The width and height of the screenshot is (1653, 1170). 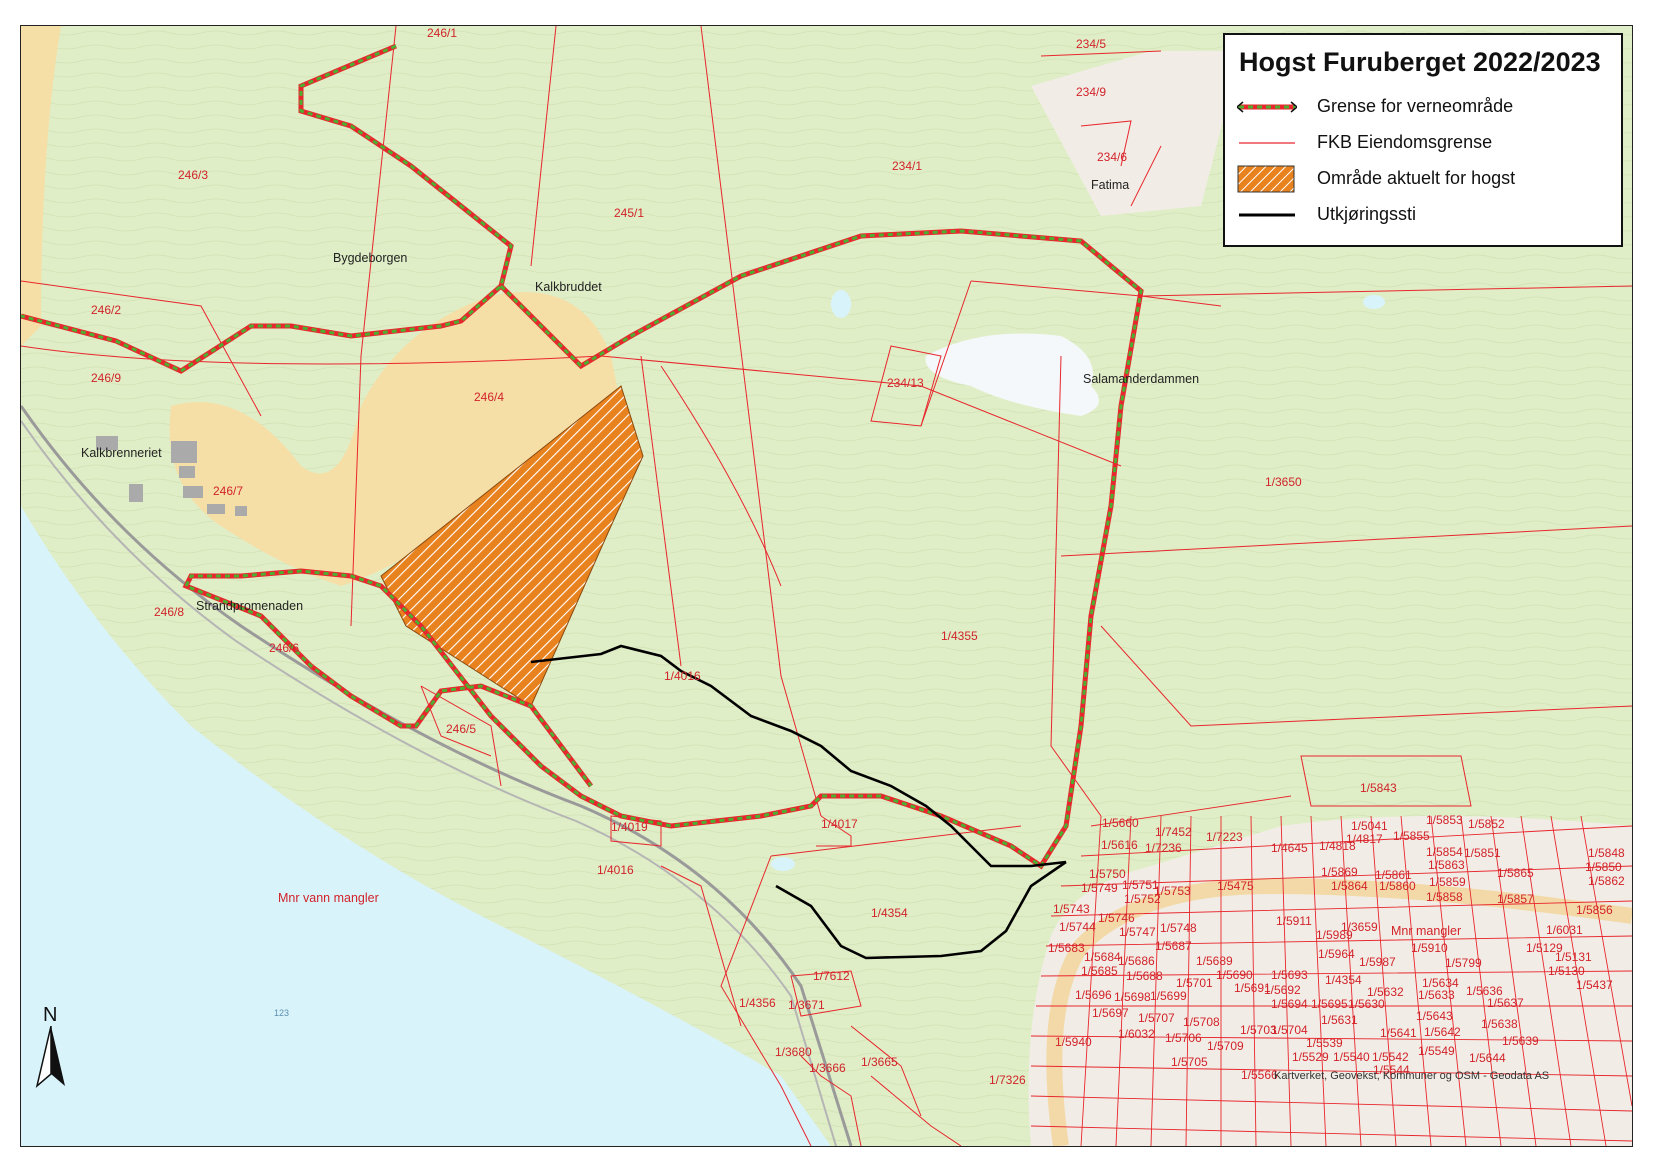 What do you see at coordinates (1073, 1042) in the screenshot?
I see `parcel-label: 1/5940` at bounding box center [1073, 1042].